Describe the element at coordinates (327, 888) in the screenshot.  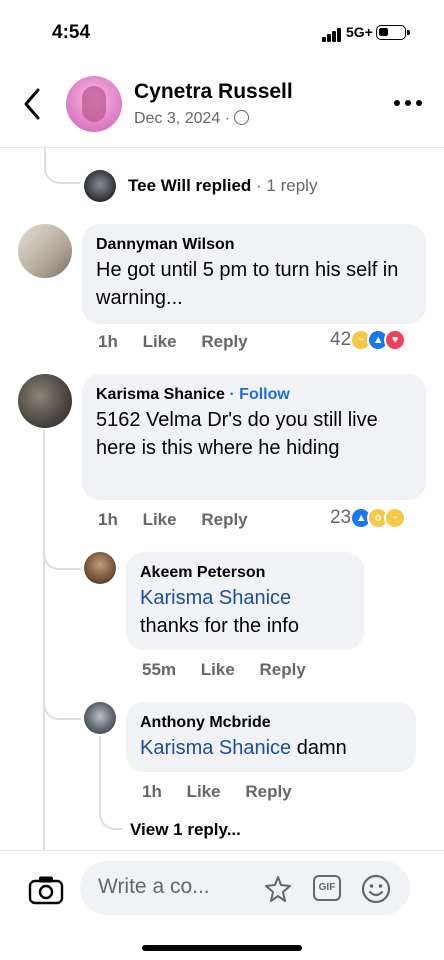
I see `gif-button: GIF` at that location.